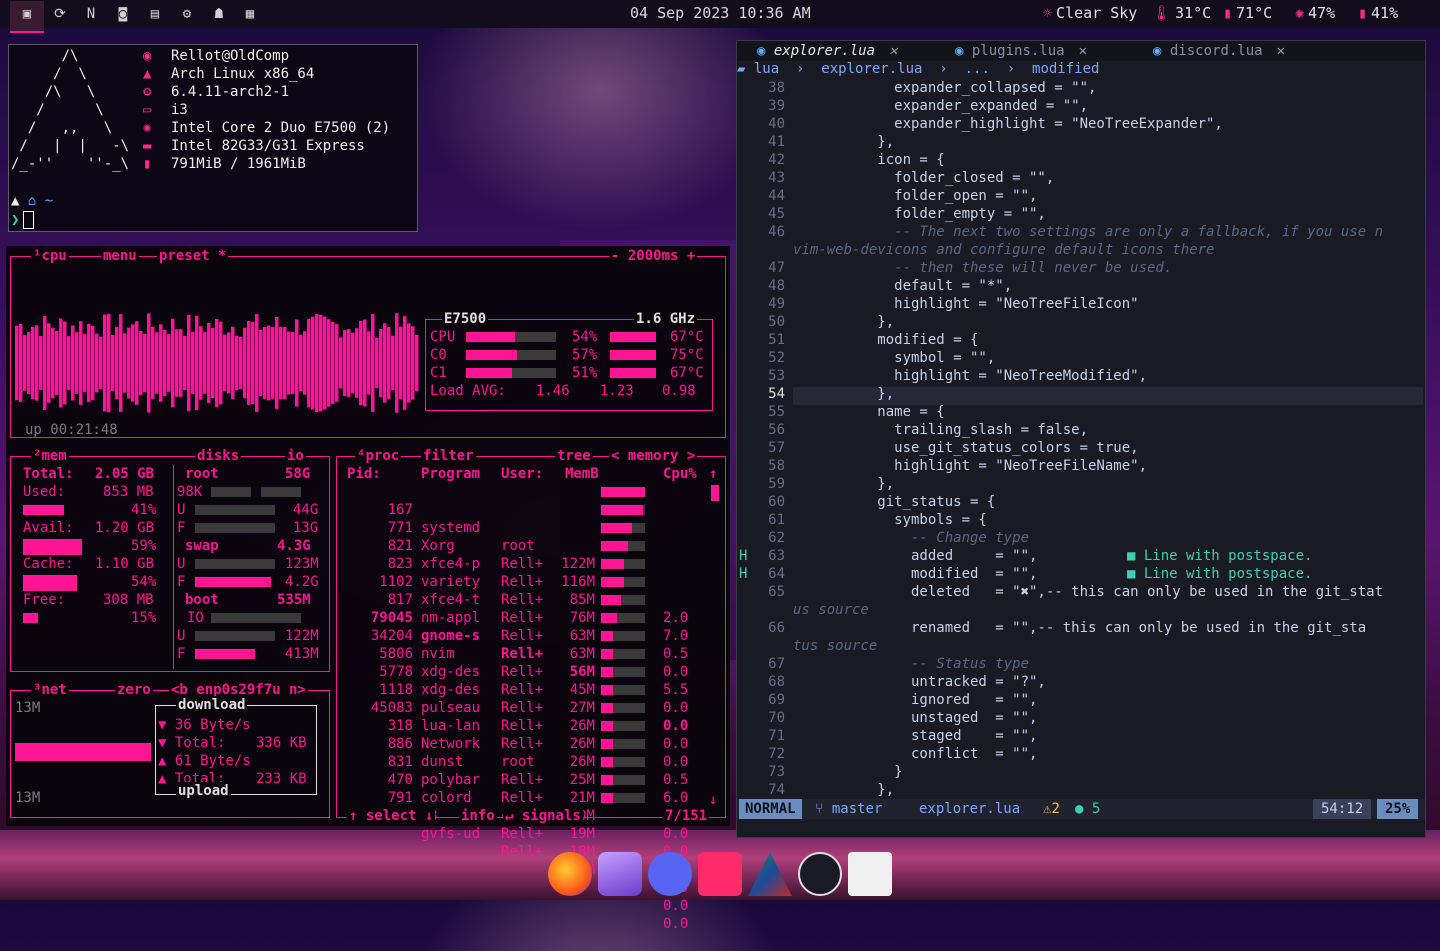 The width and height of the screenshot is (1440, 951). What do you see at coordinates (918, 70) in the screenshot?
I see `breadcrumb: ▰ lua › explorer.lua › ... › modified` at bounding box center [918, 70].